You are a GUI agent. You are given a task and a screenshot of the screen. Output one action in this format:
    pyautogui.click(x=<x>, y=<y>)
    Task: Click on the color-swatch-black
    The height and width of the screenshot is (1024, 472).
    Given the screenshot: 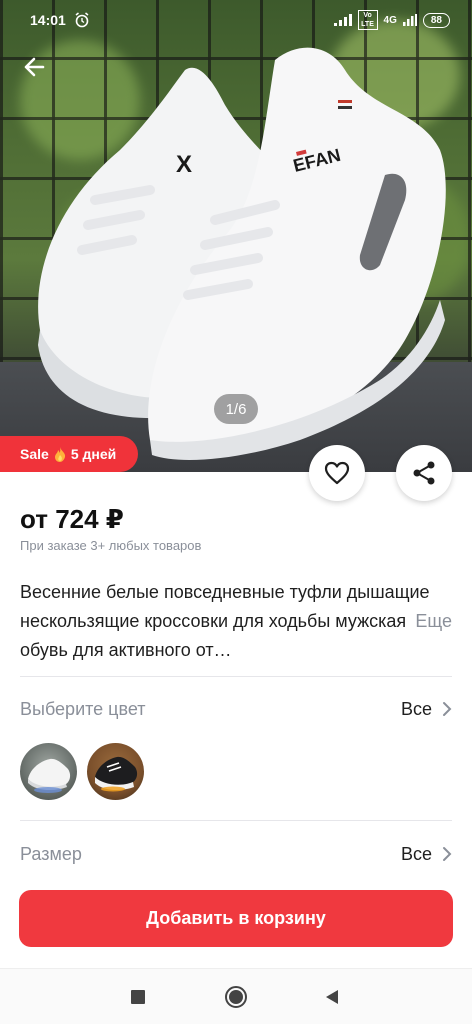 What is the action you would take?
    pyautogui.click(x=115, y=771)
    